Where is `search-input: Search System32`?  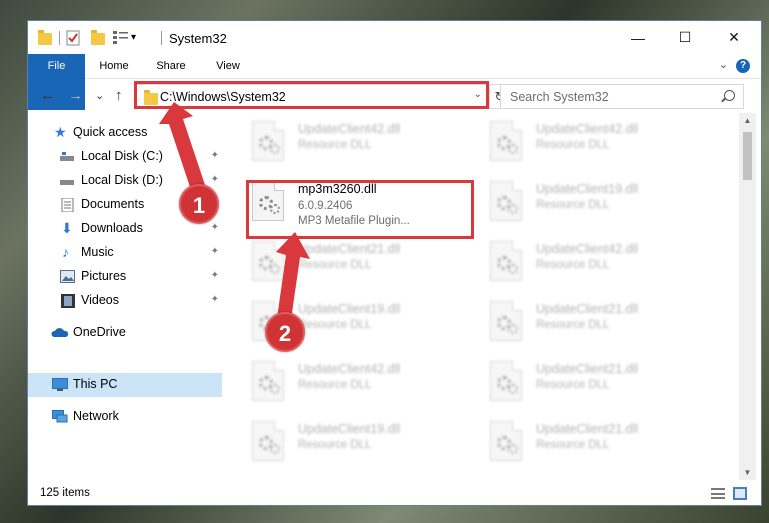 search-input: Search System32 is located at coordinates (559, 97).